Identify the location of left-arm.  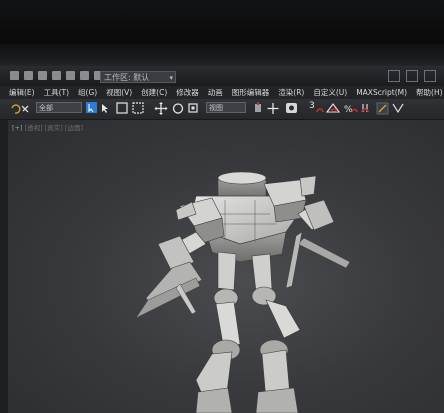
(171, 275).